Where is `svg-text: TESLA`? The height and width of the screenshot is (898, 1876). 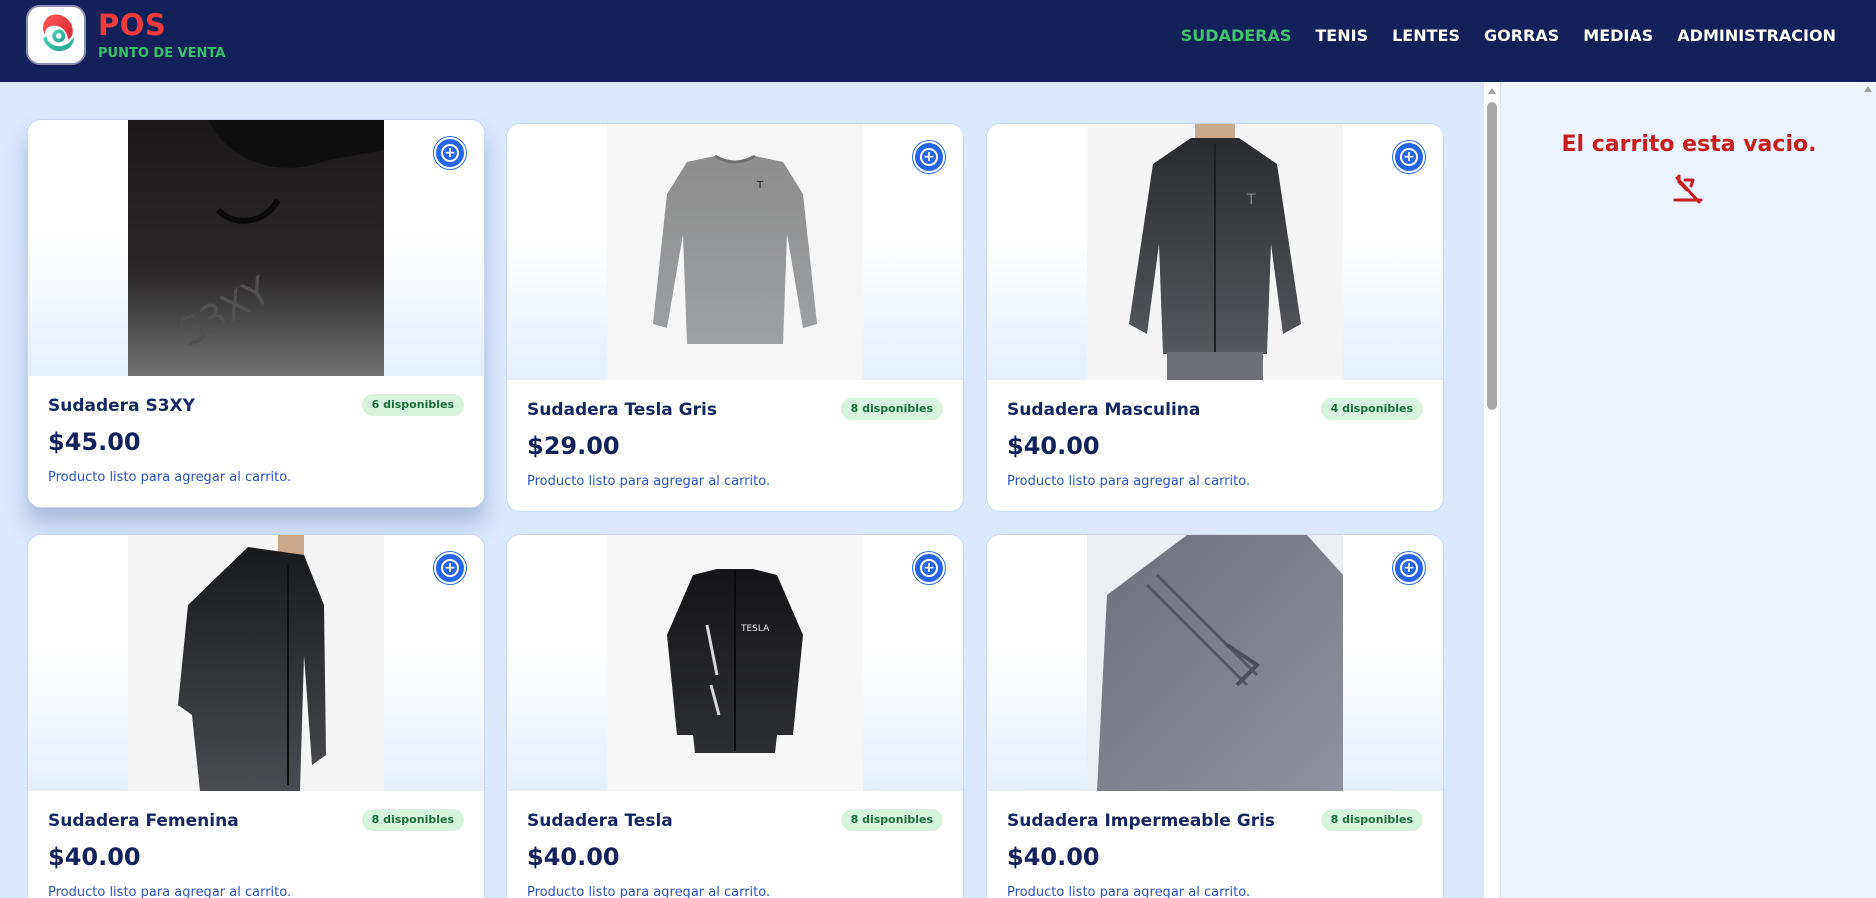 svg-text: TESLA is located at coordinates (755, 629).